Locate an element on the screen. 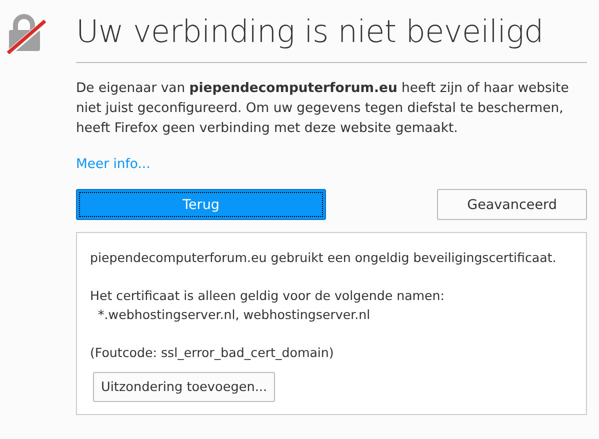  error-code: (Foutcode: ssl_error_bad_cert_domain) is located at coordinates (212, 353).